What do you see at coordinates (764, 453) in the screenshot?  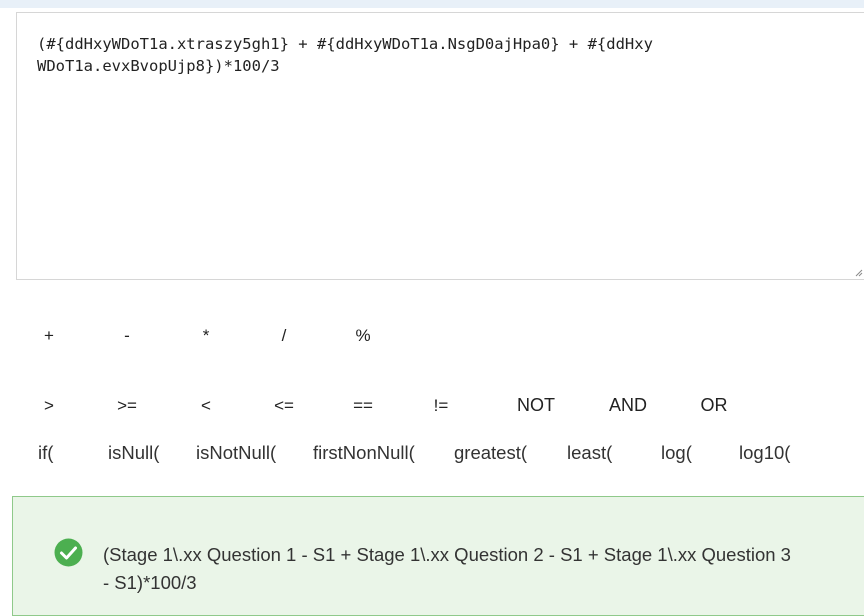 I see `function-log10-button: log10(` at bounding box center [764, 453].